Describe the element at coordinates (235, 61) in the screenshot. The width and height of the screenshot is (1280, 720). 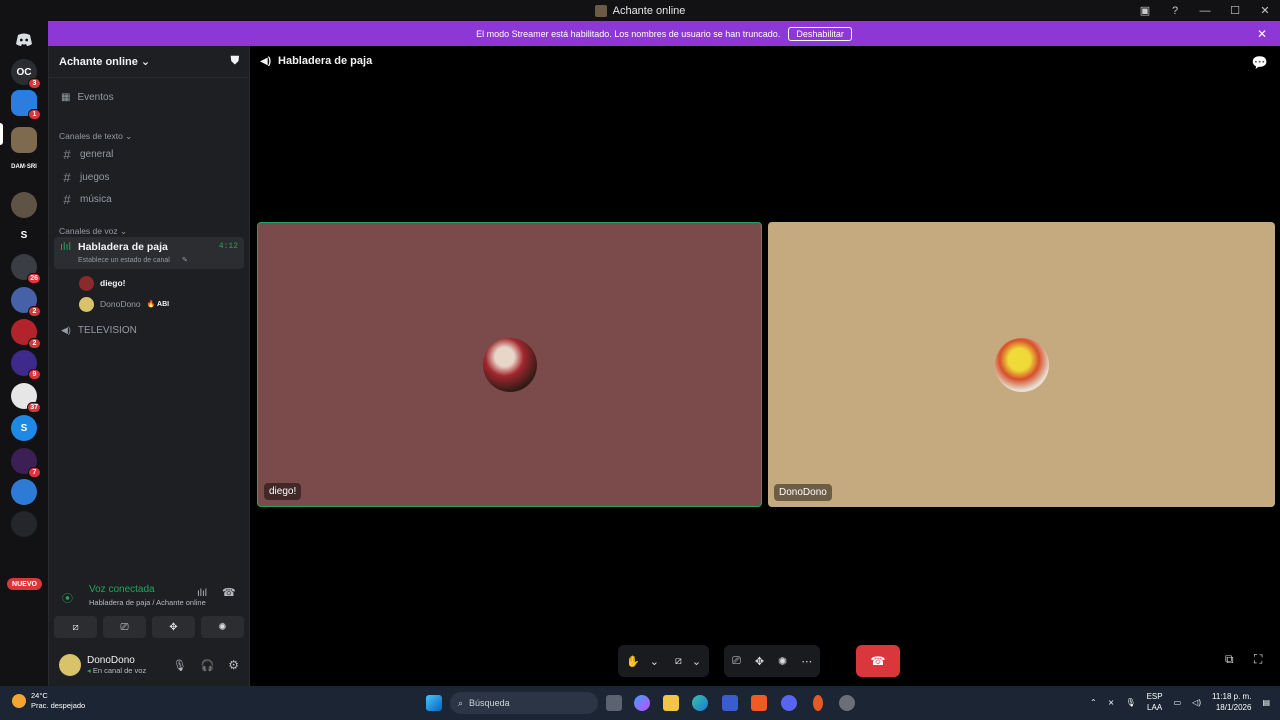
I see `invite-icon: ⛊` at that location.